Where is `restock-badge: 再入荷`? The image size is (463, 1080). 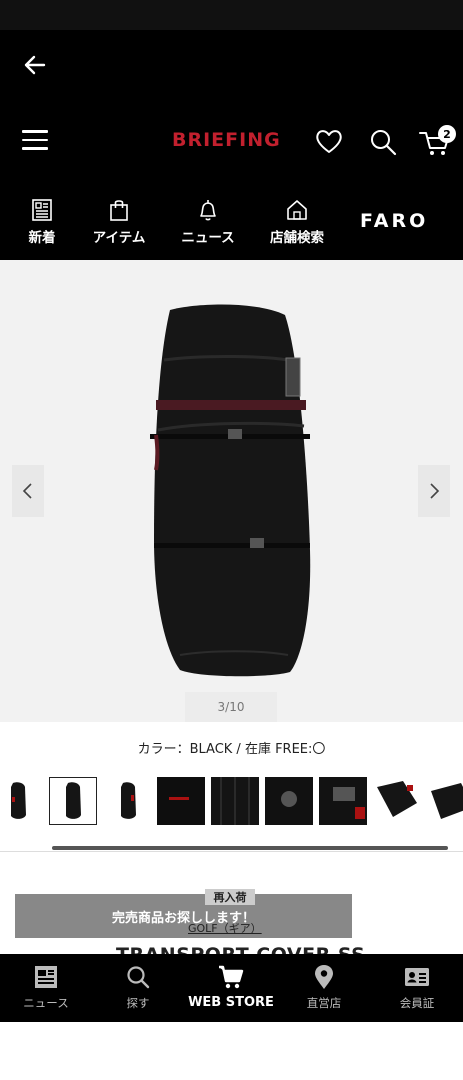 restock-badge: 再入荷 is located at coordinates (230, 897).